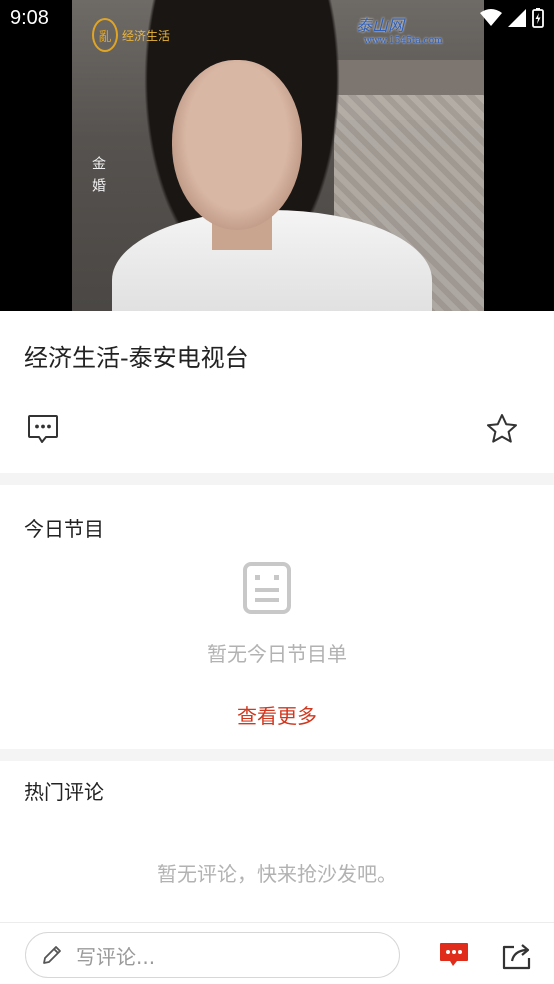 This screenshot has height=984, width=554. Describe the element at coordinates (277, 714) in the screenshot. I see `view-more-link: 查看更多` at that location.